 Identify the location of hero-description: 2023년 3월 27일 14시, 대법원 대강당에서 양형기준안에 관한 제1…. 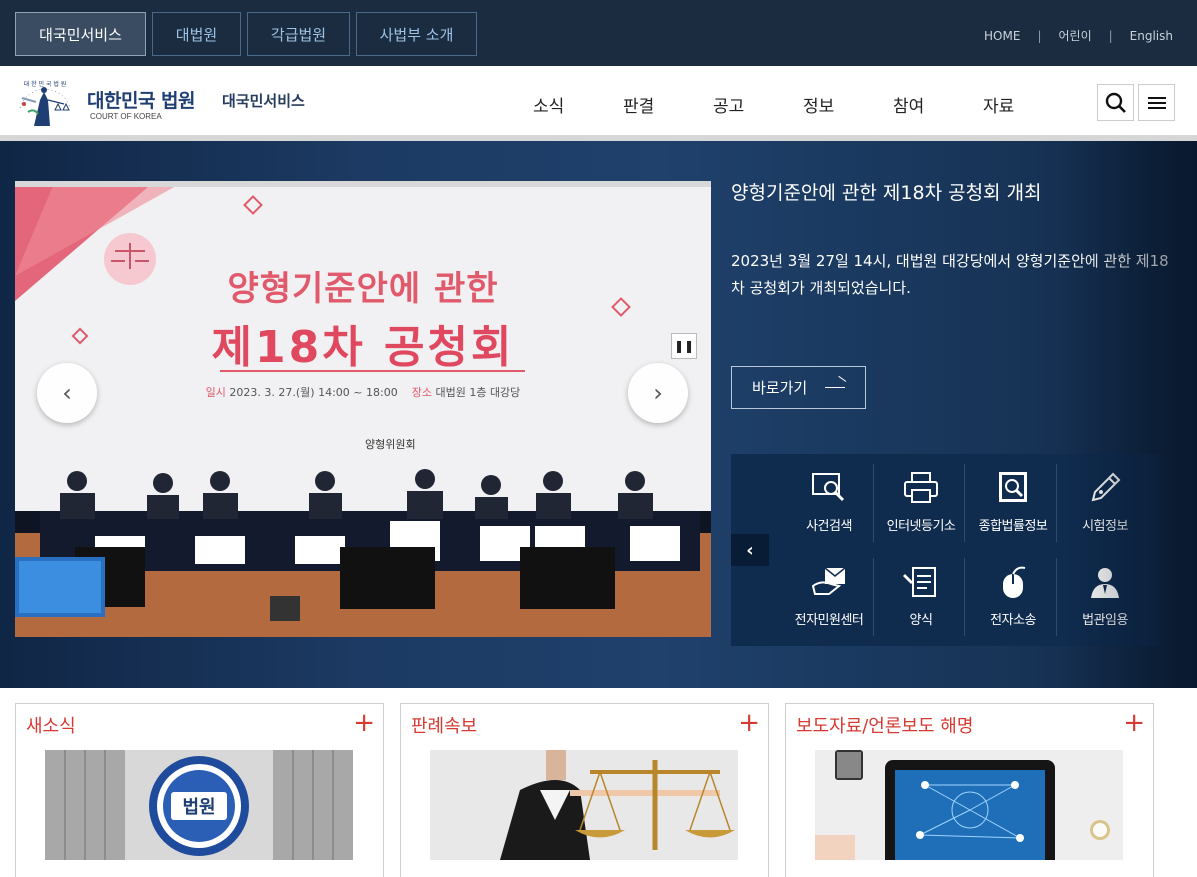
(950, 274).